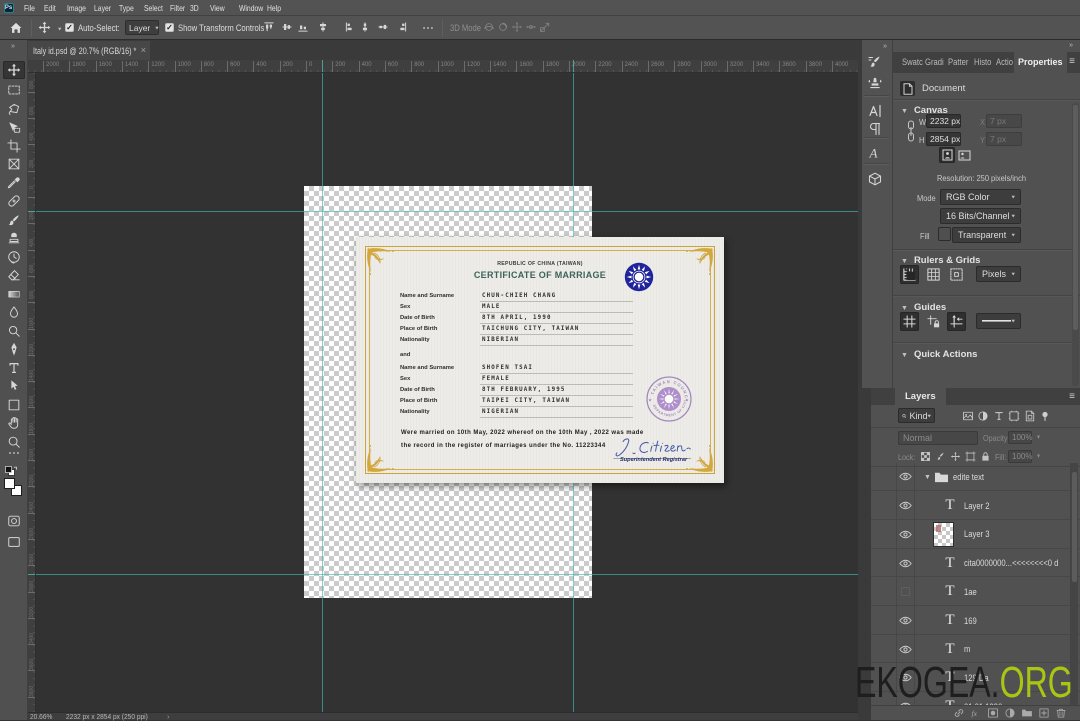 This screenshot has width=1080, height=721. What do you see at coordinates (998, 415) in the screenshot?
I see `filter-type-layers-icon` at bounding box center [998, 415].